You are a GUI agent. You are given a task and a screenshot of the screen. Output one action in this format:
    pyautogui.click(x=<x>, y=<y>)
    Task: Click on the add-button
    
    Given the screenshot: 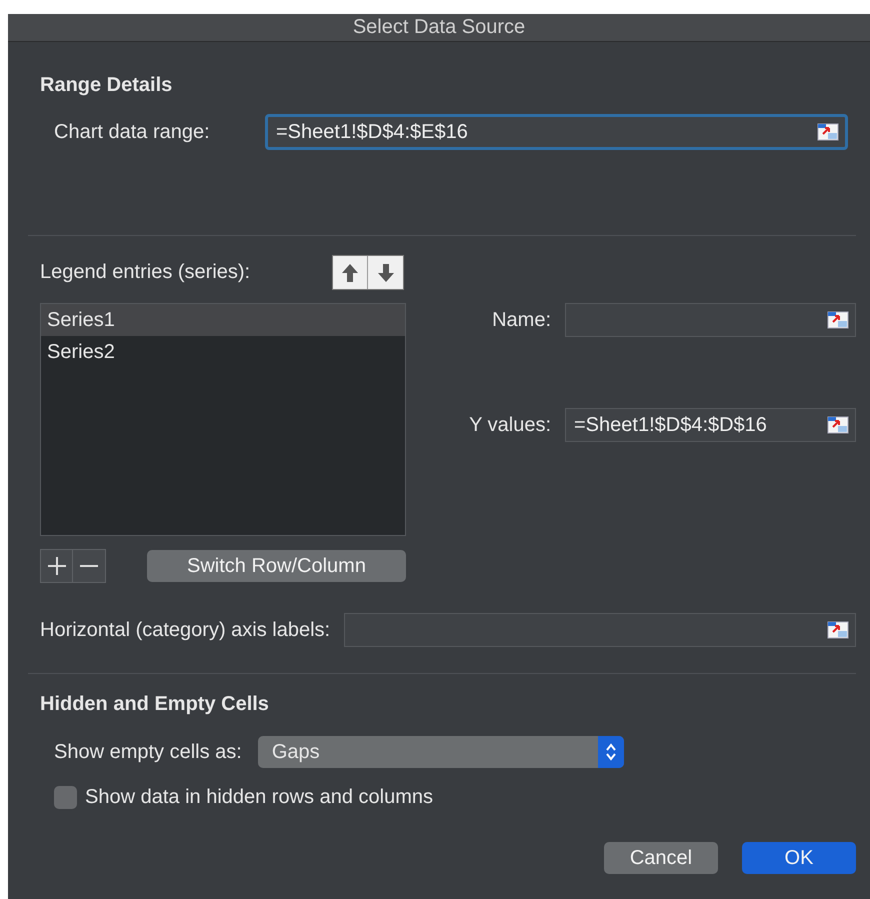 What is the action you would take?
    pyautogui.click(x=57, y=566)
    